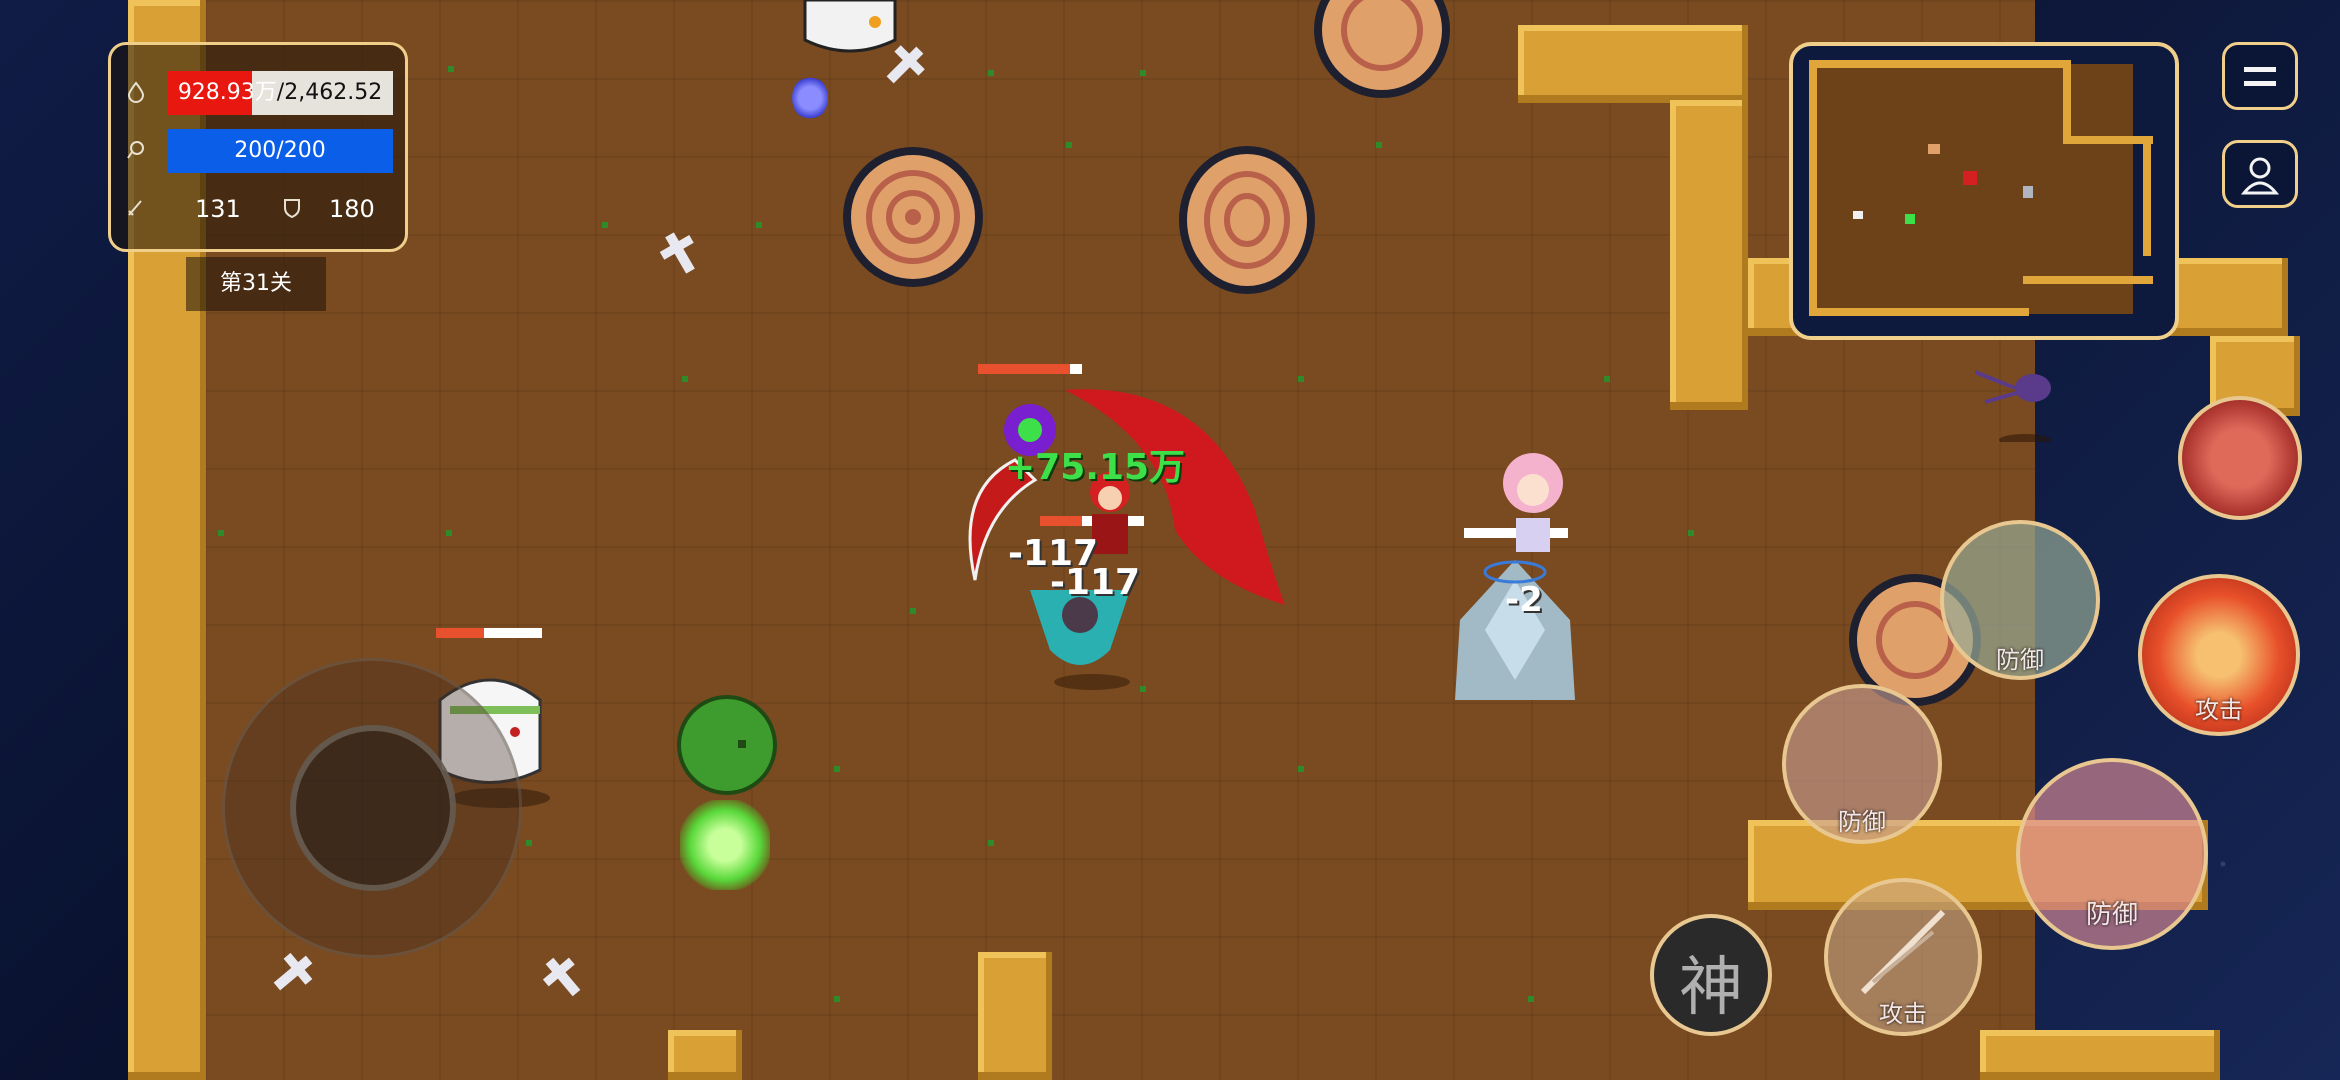 This screenshot has height=1080, width=2340. What do you see at coordinates (2020, 660) in the screenshot?
I see `defense-skill-label-2: 防御` at bounding box center [2020, 660].